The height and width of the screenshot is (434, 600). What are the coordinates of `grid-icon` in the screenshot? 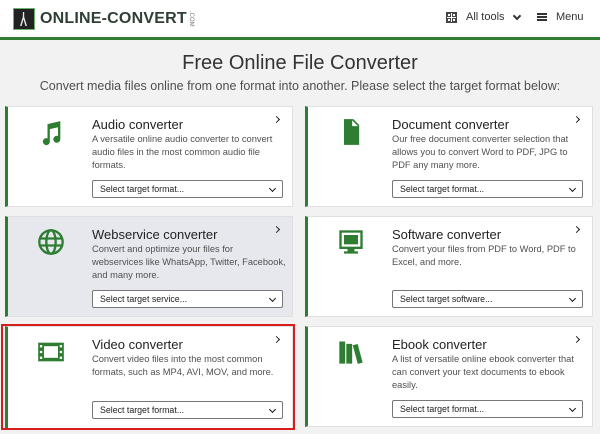 It's located at (451, 17).